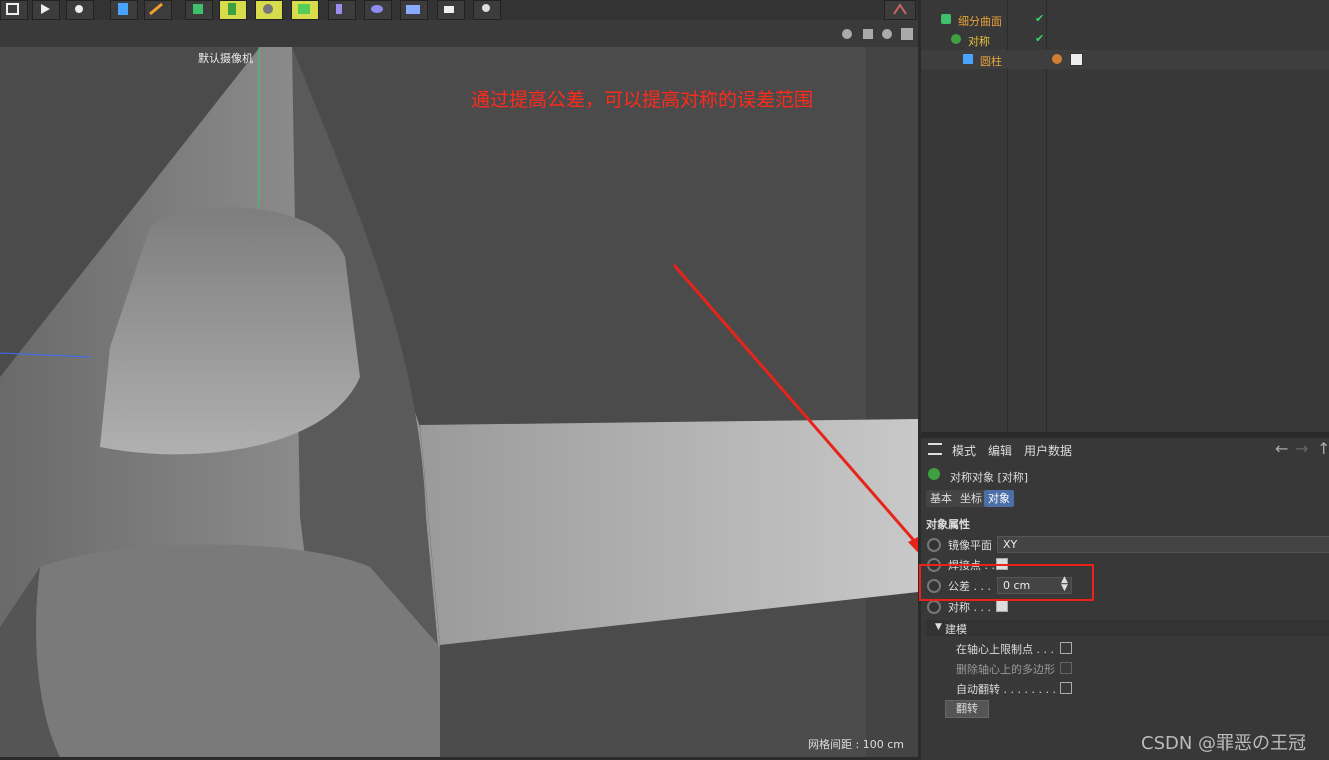 The height and width of the screenshot is (760, 1329). I want to click on modeling-section: 建模, so click(956, 629).